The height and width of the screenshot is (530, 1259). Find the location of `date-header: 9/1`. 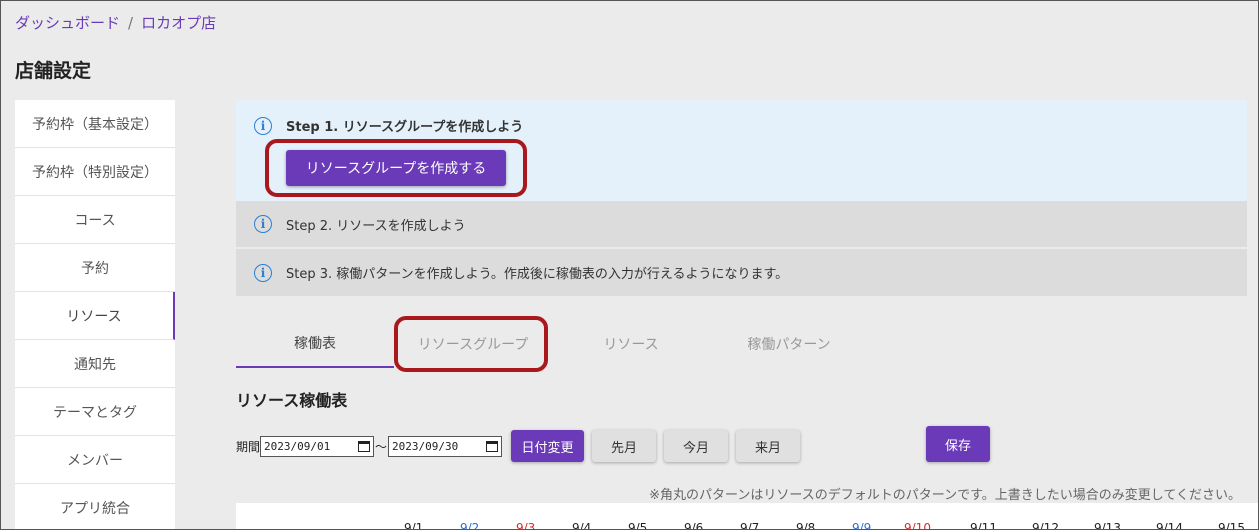

date-header: 9/1 is located at coordinates (414, 525).